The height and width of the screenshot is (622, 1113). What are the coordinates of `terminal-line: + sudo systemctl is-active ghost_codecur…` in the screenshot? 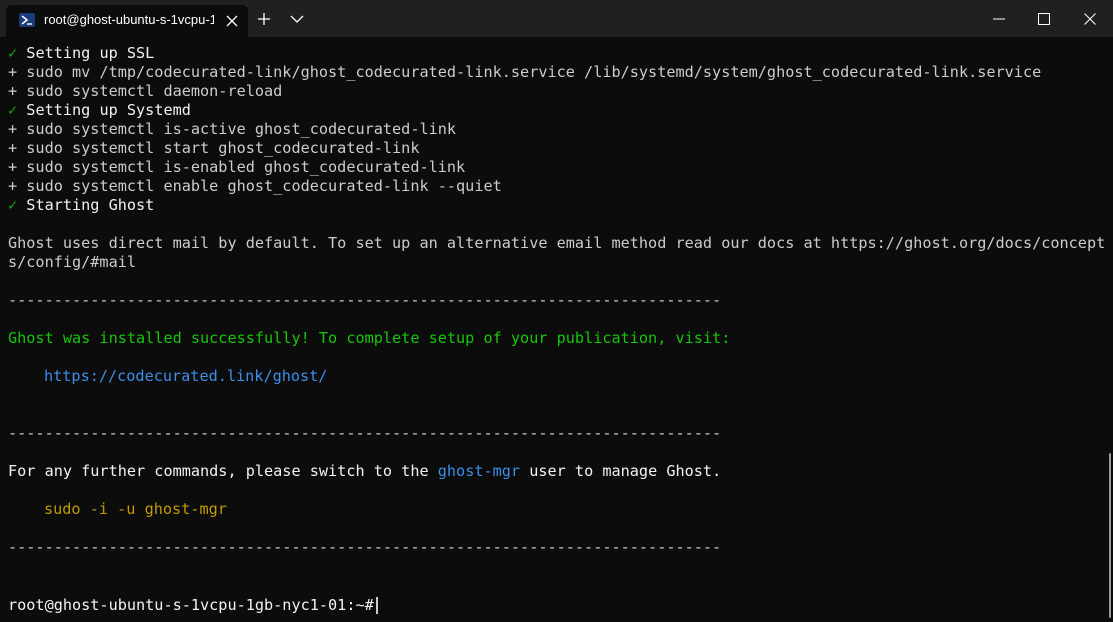 It's located at (232, 129).